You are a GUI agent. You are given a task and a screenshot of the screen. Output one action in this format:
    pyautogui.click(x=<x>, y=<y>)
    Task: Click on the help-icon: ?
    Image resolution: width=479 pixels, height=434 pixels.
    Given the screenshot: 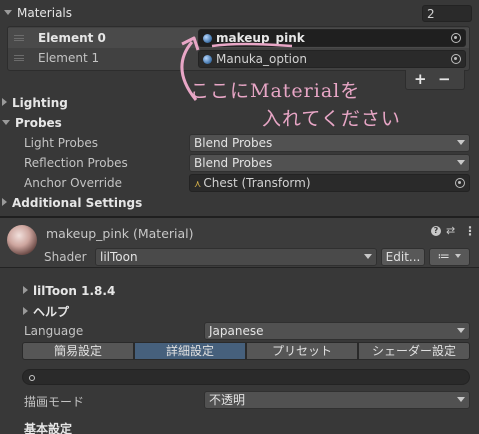 What is the action you would take?
    pyautogui.click(x=436, y=231)
    